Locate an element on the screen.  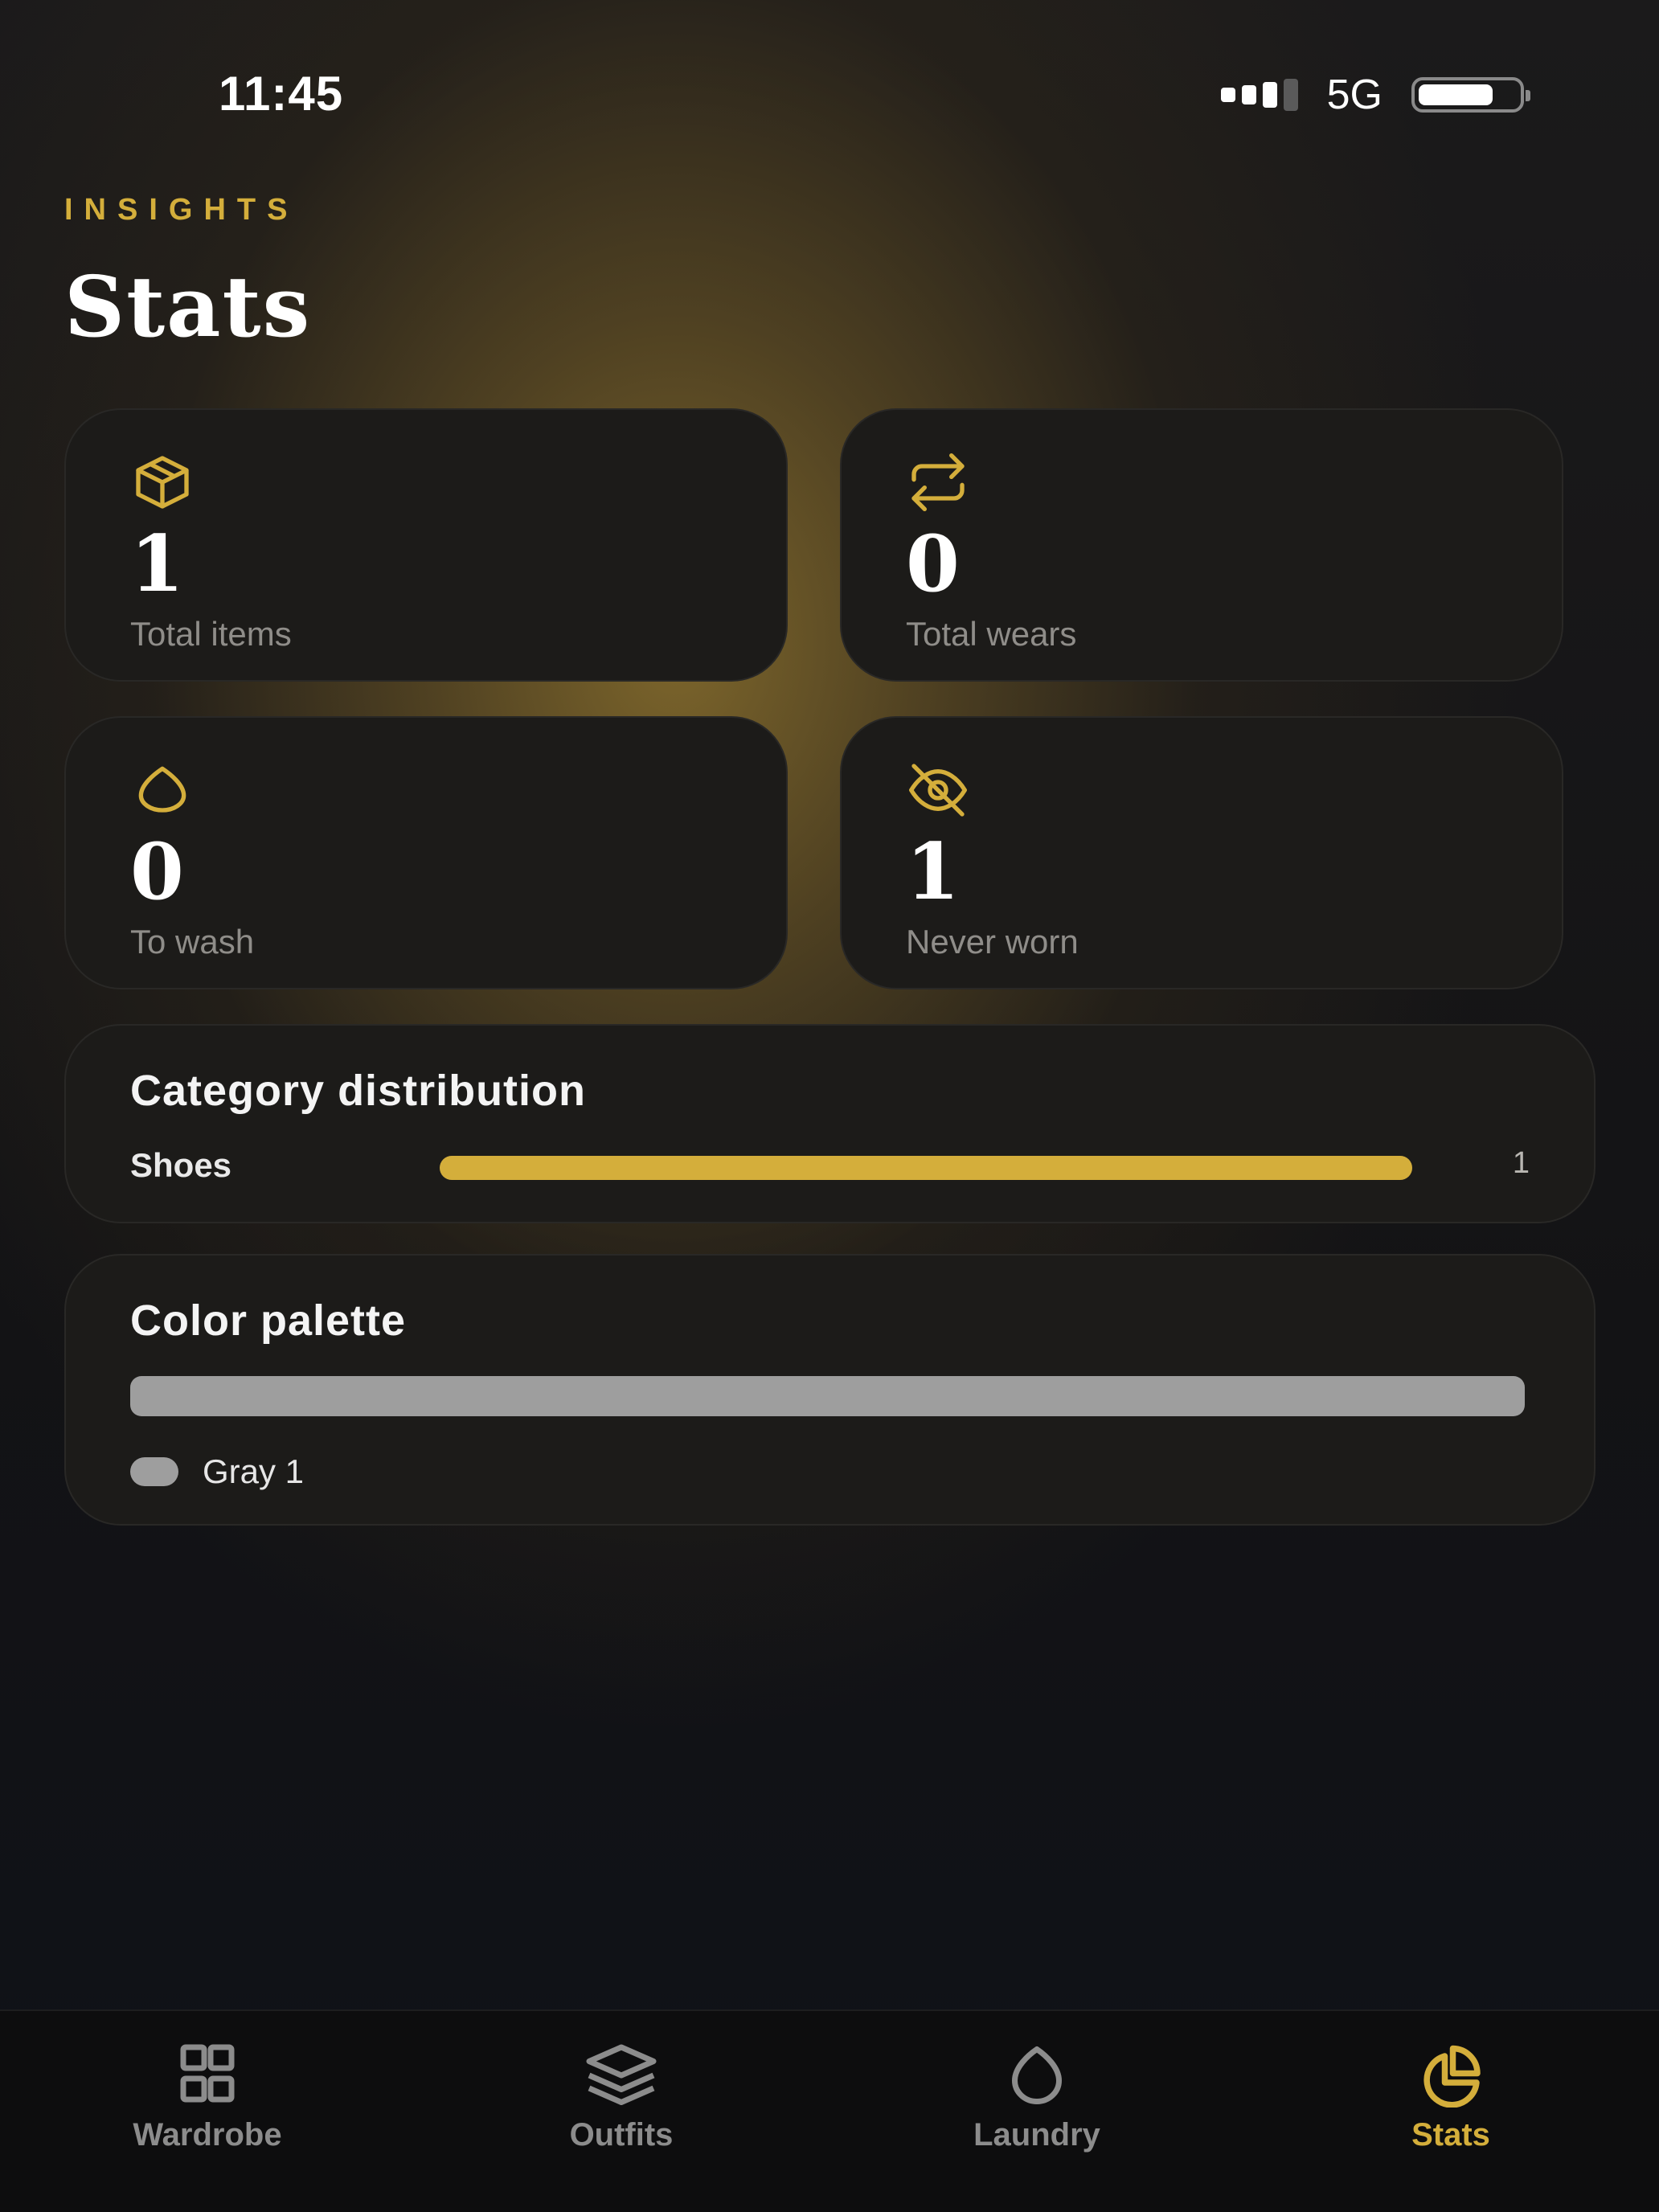
nav-label: Laundry is located at coordinates (1036, 2135).